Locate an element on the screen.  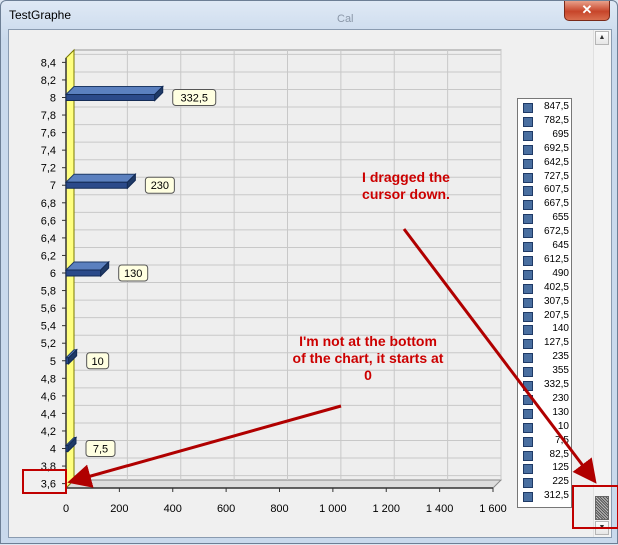
annotation-dragged: I dragged the cursor down. is located at coordinates (406, 186).